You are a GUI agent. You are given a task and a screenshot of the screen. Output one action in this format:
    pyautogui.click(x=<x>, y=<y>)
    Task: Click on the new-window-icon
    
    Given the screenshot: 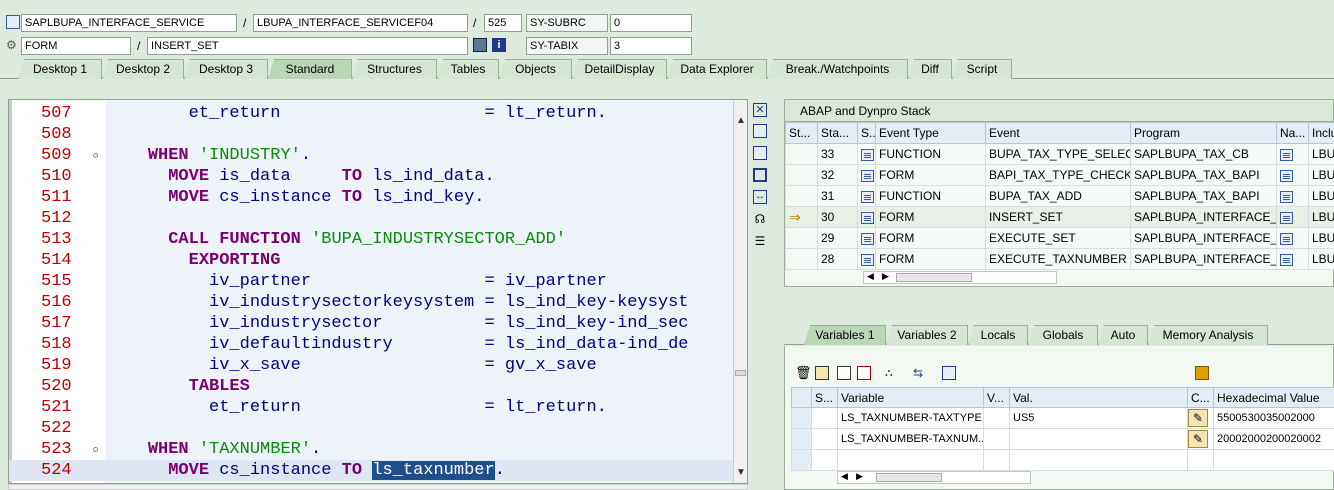 What is the action you would take?
    pyautogui.click(x=760, y=131)
    